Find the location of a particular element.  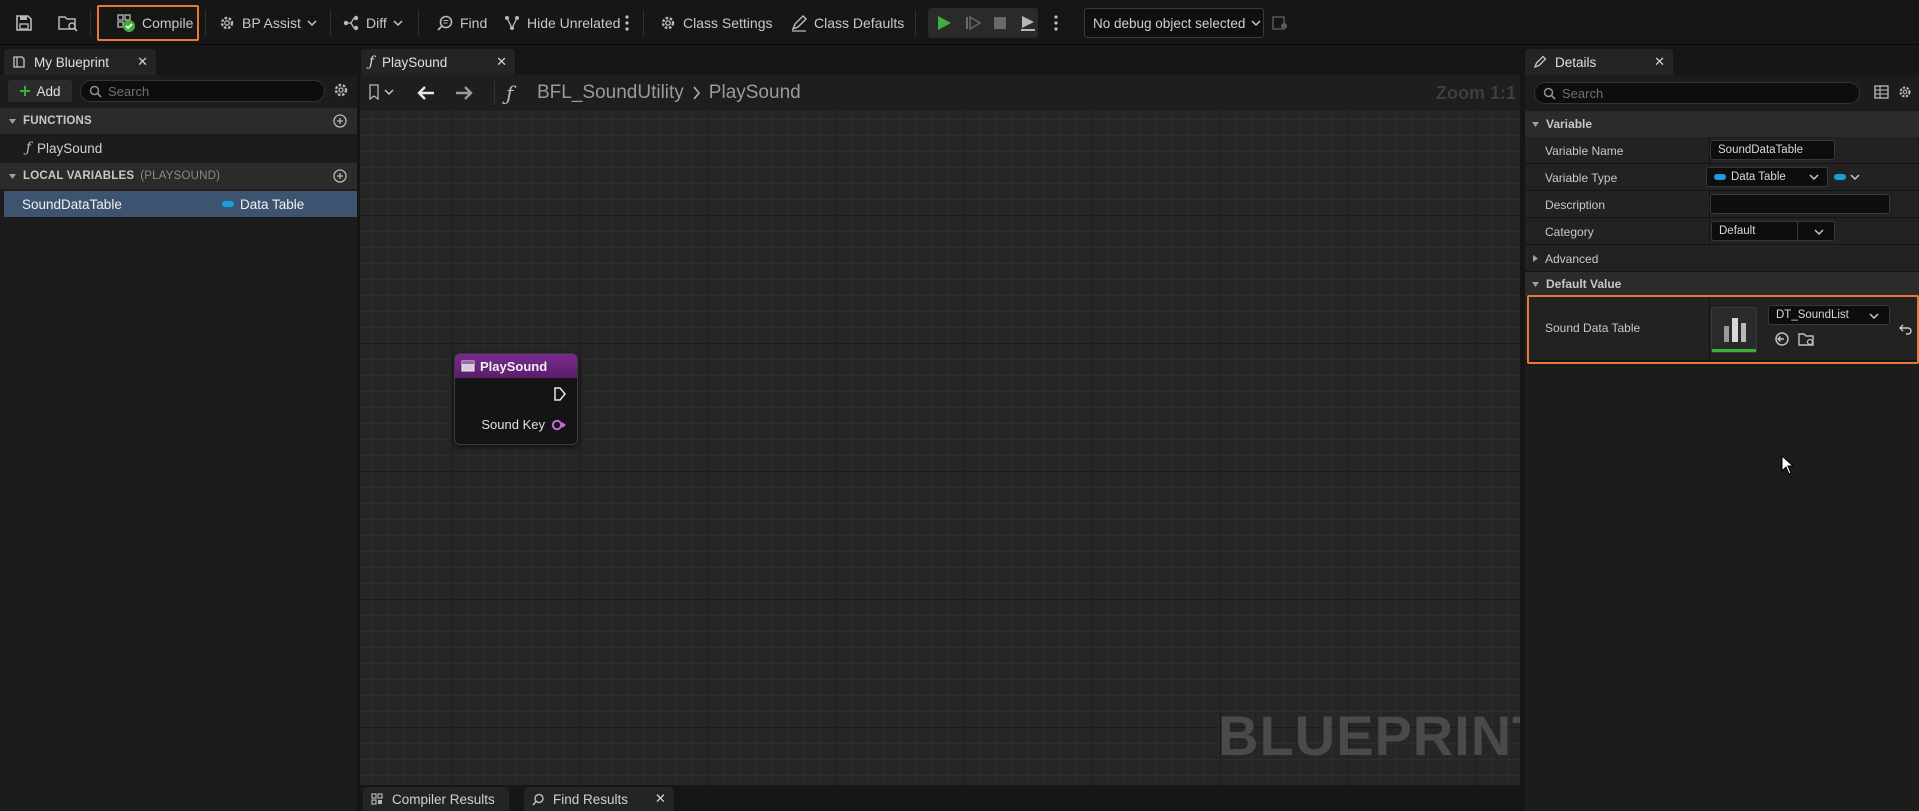

tab-playsound: ƒ PlaySound ✕ is located at coordinates (438, 62).